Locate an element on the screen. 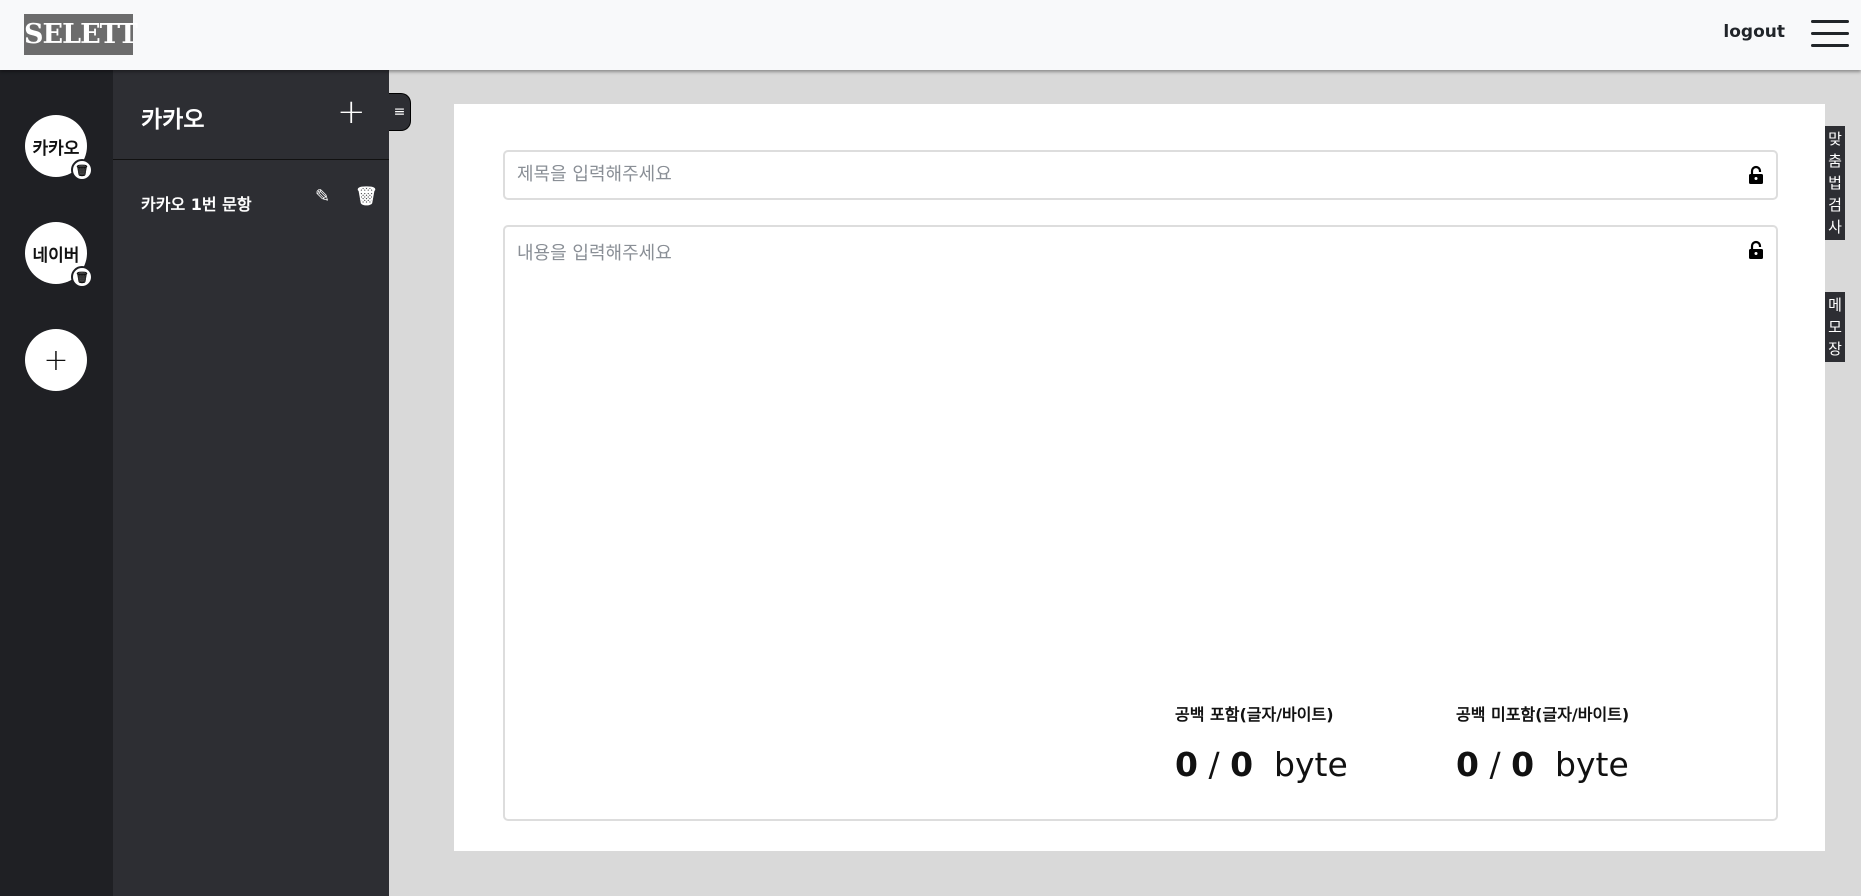 The height and width of the screenshot is (896, 1861). add-question-button: + is located at coordinates (351, 112).